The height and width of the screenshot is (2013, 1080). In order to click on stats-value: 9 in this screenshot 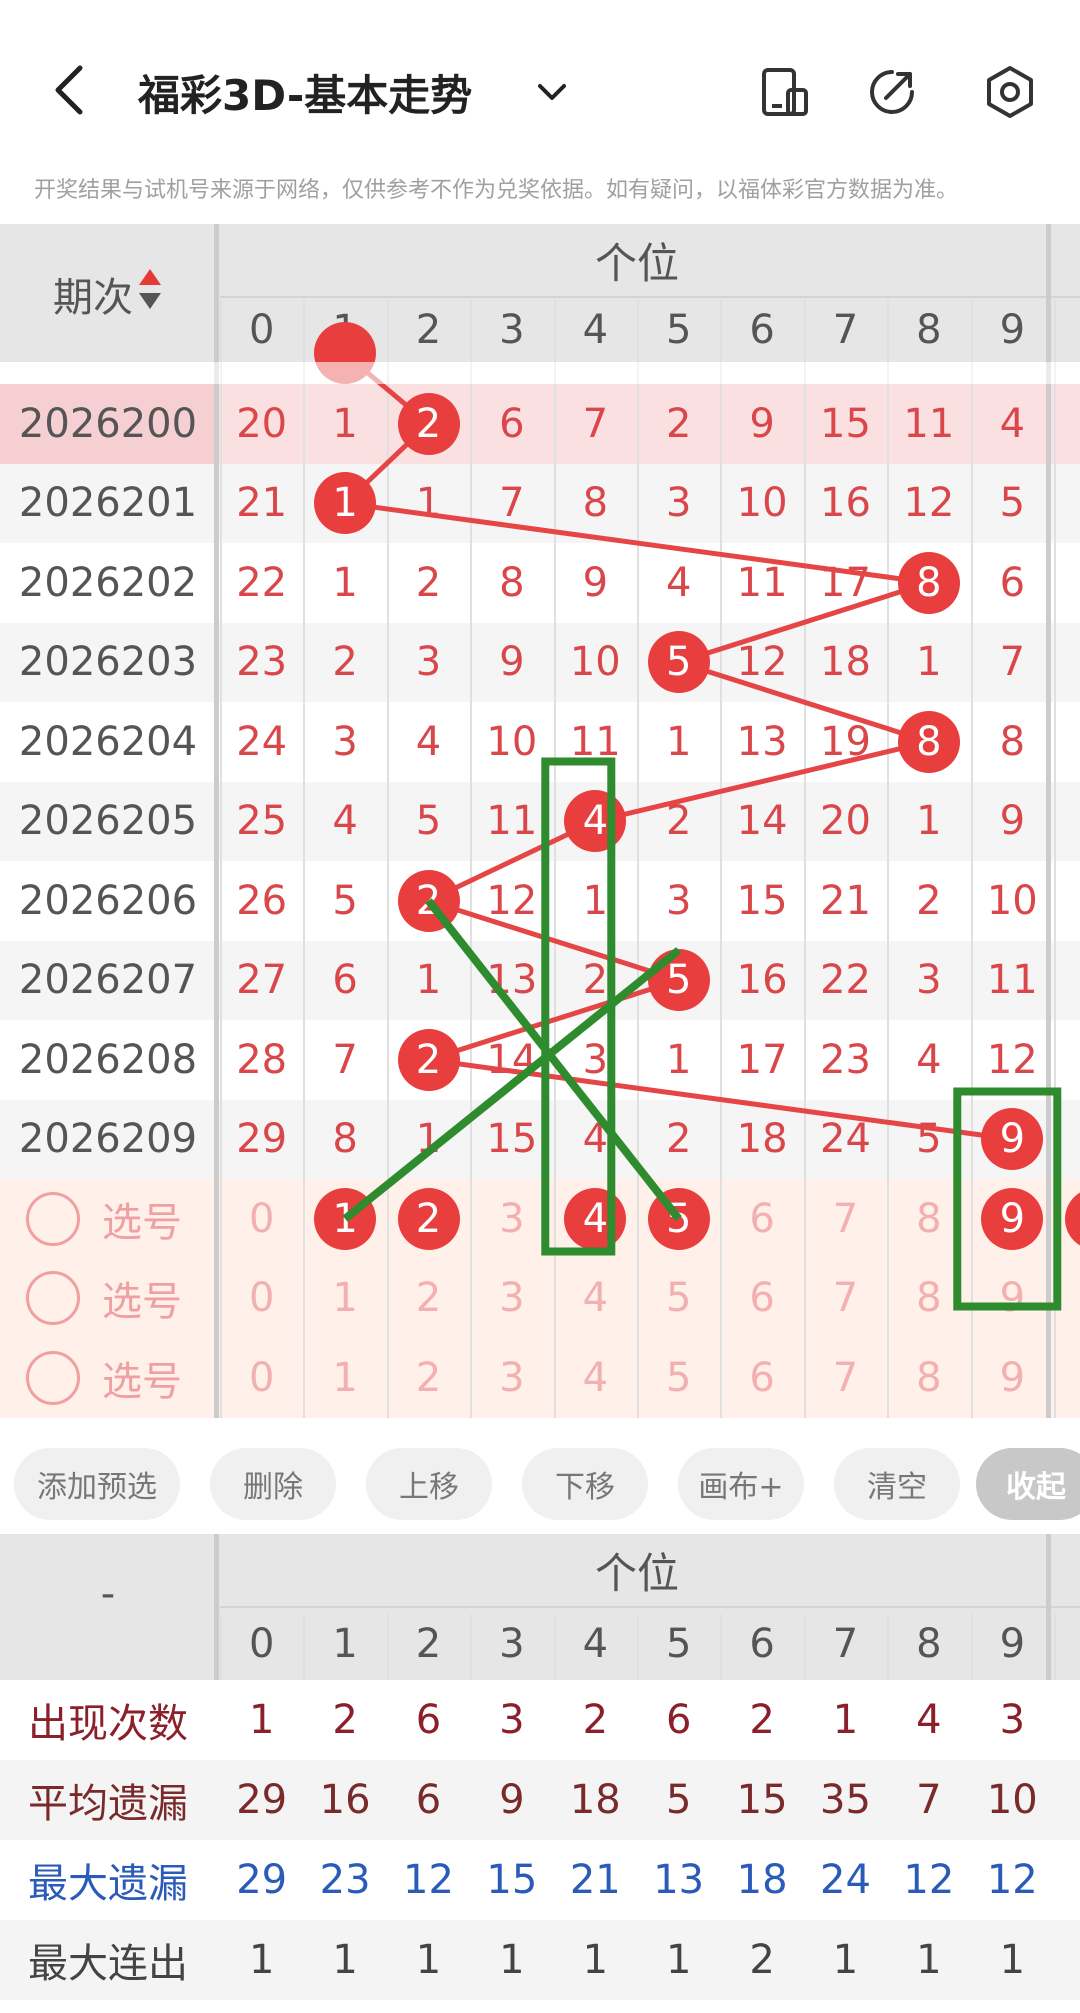, I will do `click(512, 1800)`.